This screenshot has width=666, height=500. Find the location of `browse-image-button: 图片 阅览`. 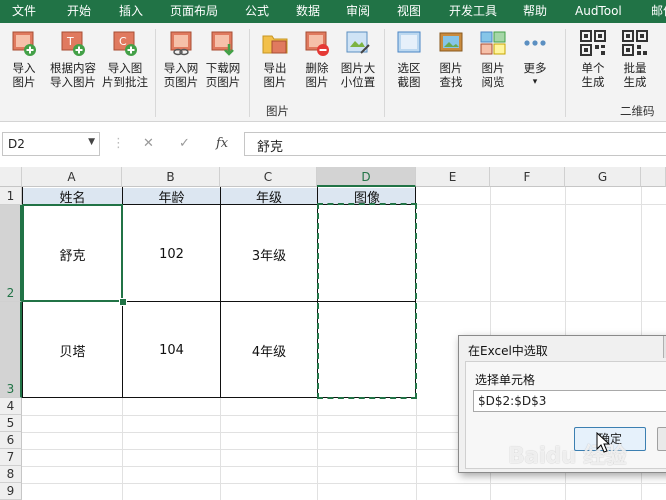

browse-image-button: 图片 阅览 is located at coordinates (493, 59).